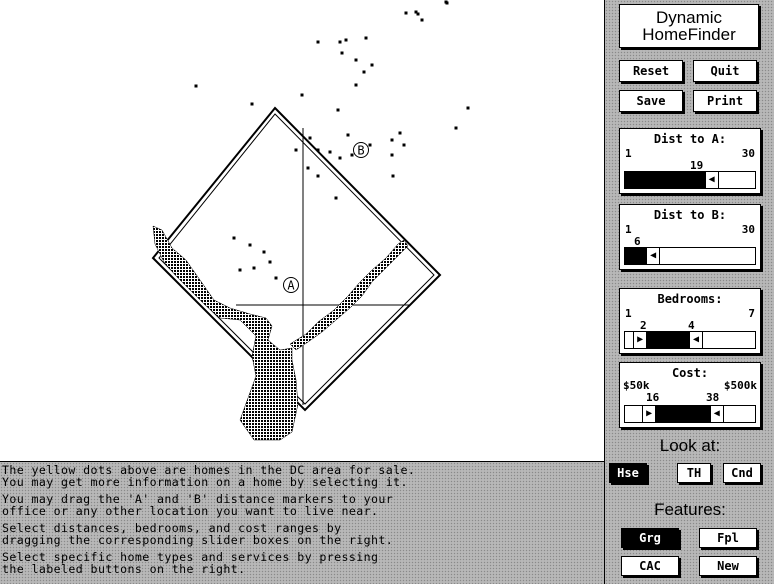  I want to click on bedrooms-fill, so click(668, 340).